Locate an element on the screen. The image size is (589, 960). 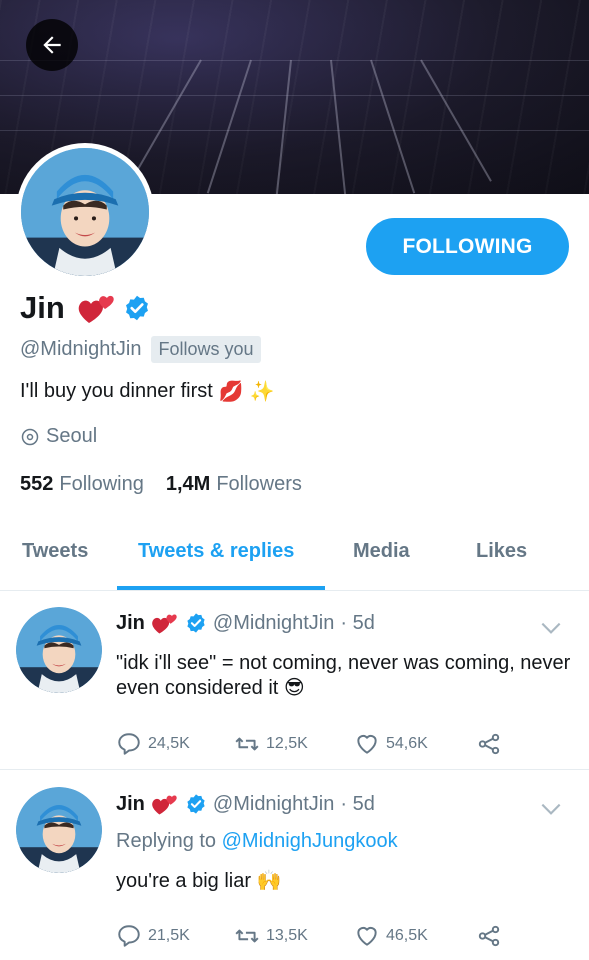
bio-text: I'll buy you dinner first is located at coordinates (116, 391).